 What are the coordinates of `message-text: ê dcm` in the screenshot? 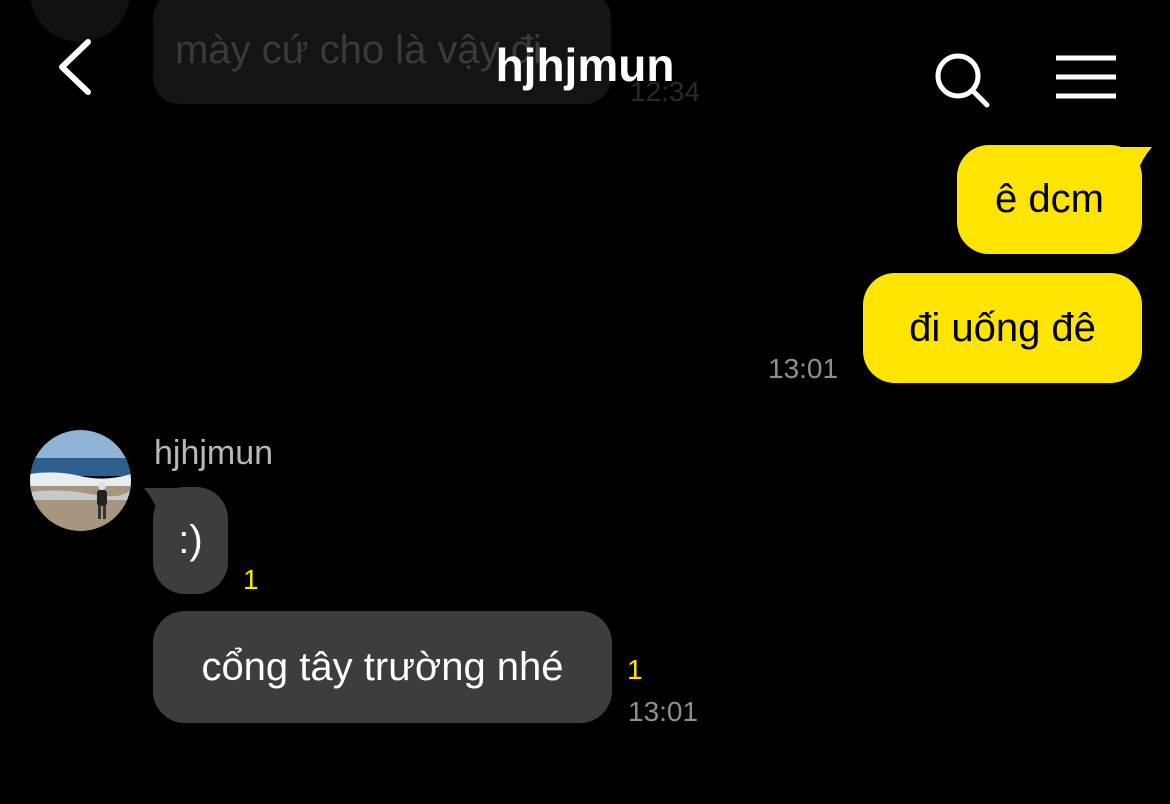 It's located at (1049, 199).